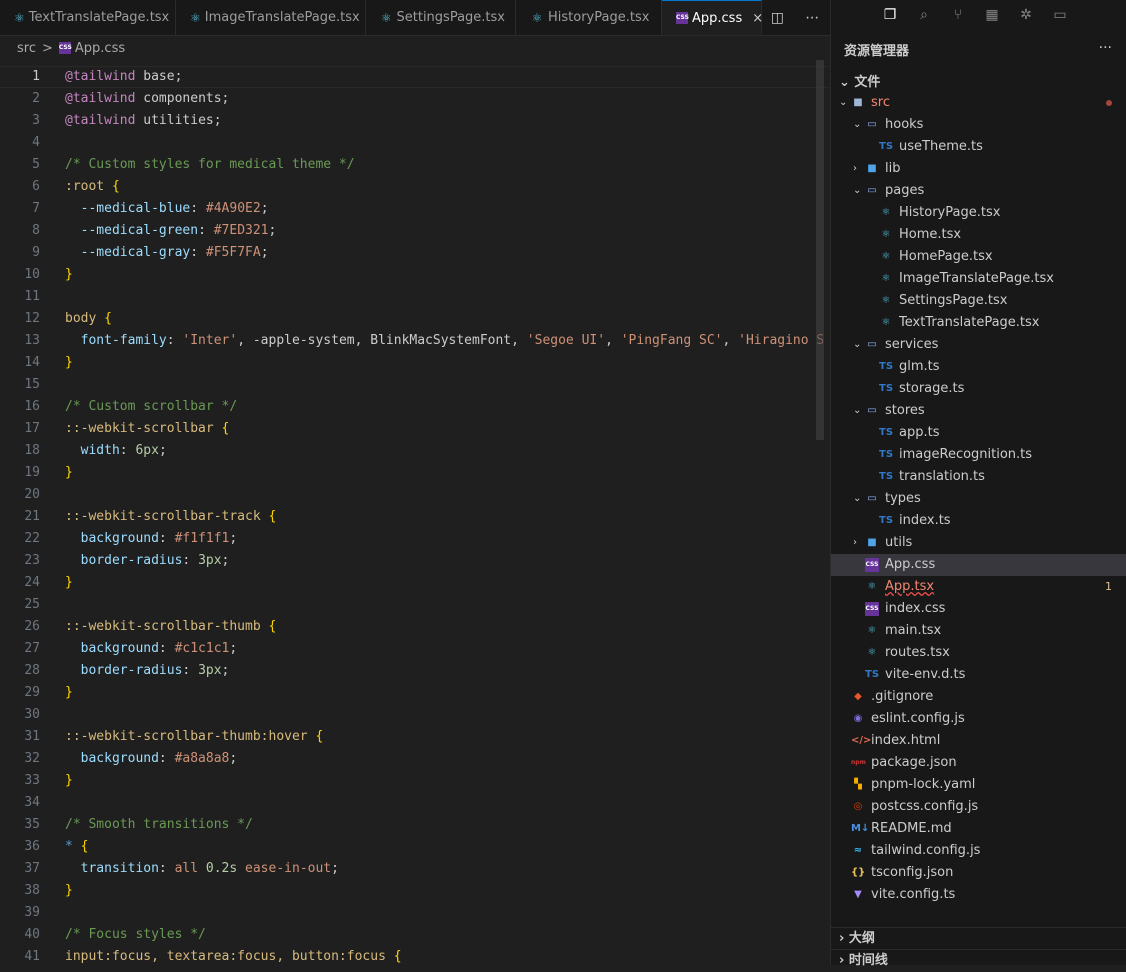 The image size is (1126, 972). Describe the element at coordinates (978, 829) in the screenshot. I see `tree-item: M↓ README.md` at that location.